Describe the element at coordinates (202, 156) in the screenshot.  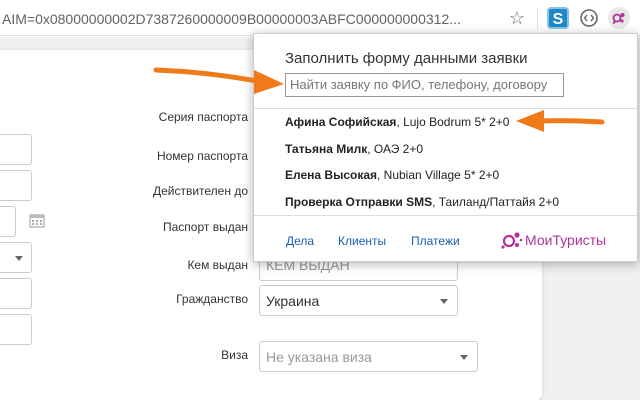
I see `label-passport-number: Номер паспорта` at that location.